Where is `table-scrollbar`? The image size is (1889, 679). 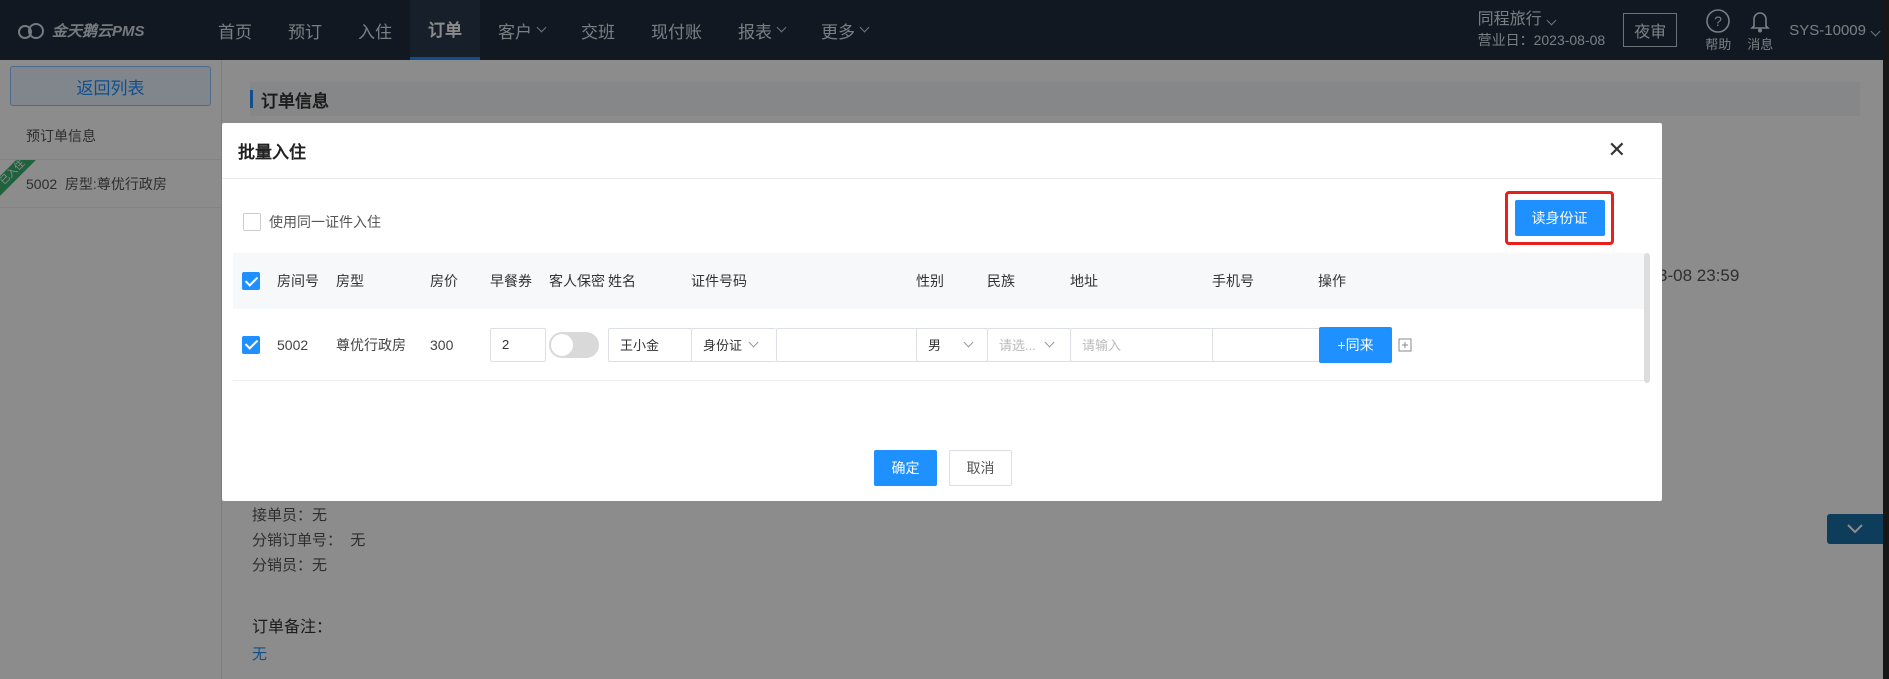
table-scrollbar is located at coordinates (1647, 318).